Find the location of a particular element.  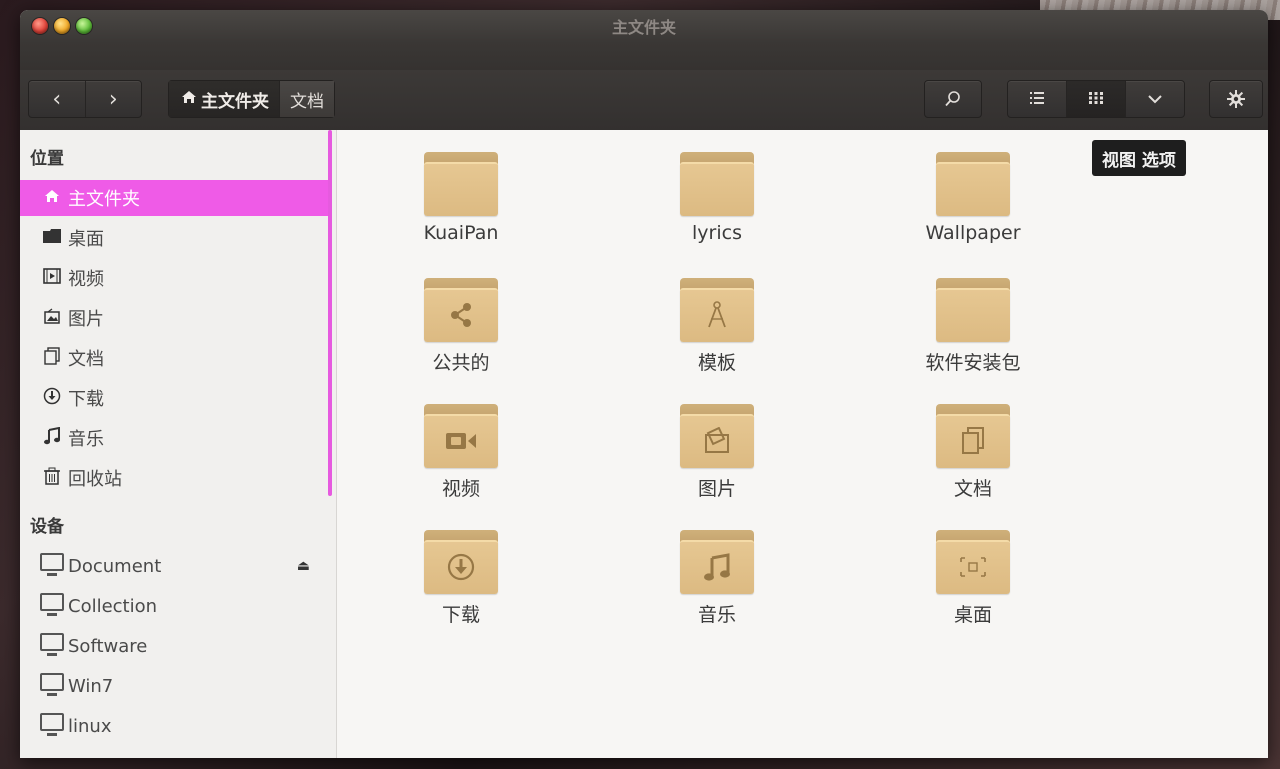

chevron-left-icon: ‹ is located at coordinates (57, 99).